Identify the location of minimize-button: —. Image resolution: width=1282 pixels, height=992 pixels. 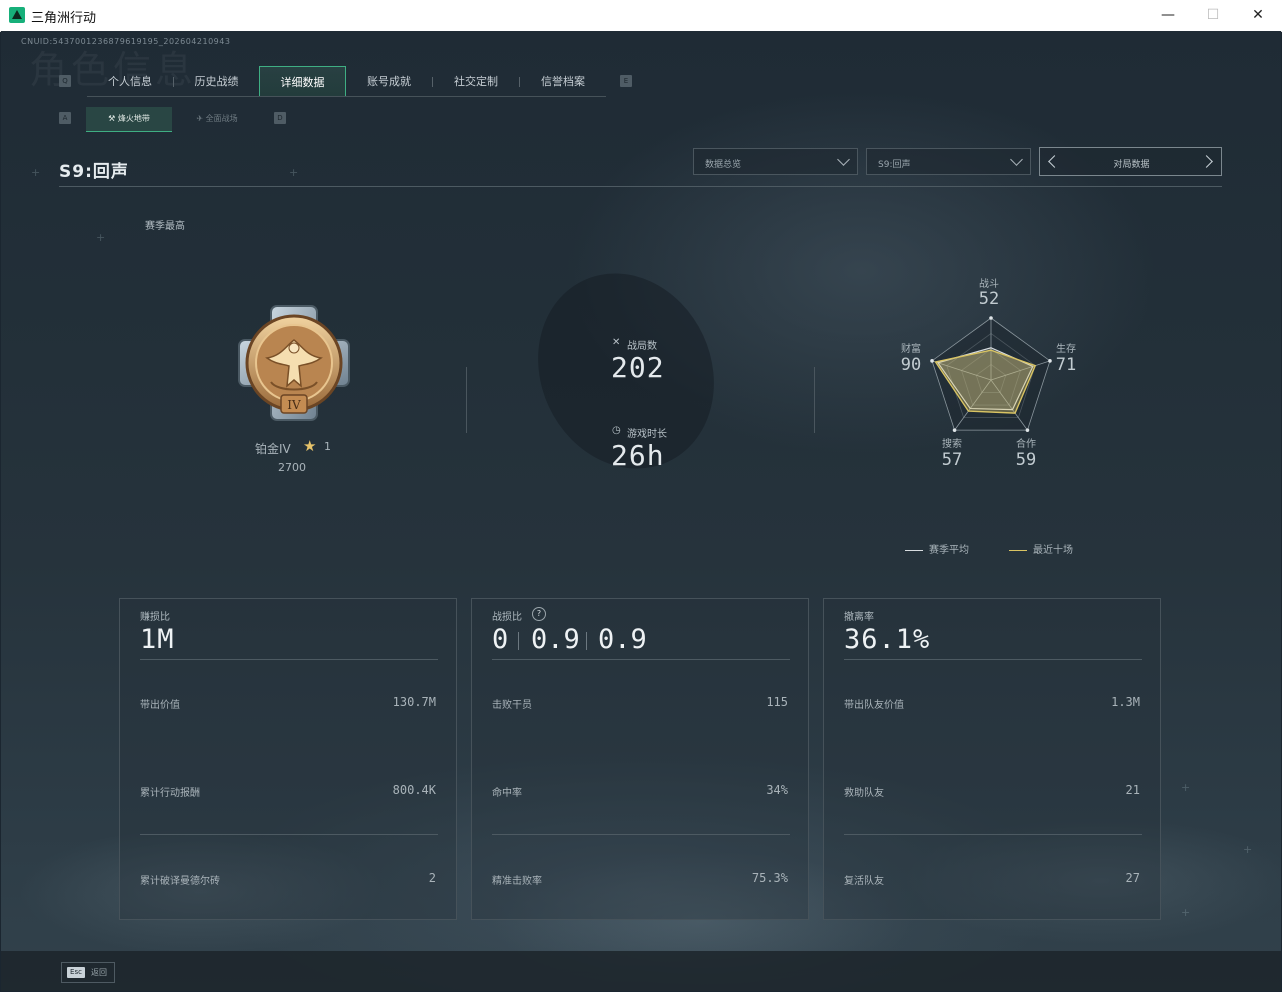
(1168, 15).